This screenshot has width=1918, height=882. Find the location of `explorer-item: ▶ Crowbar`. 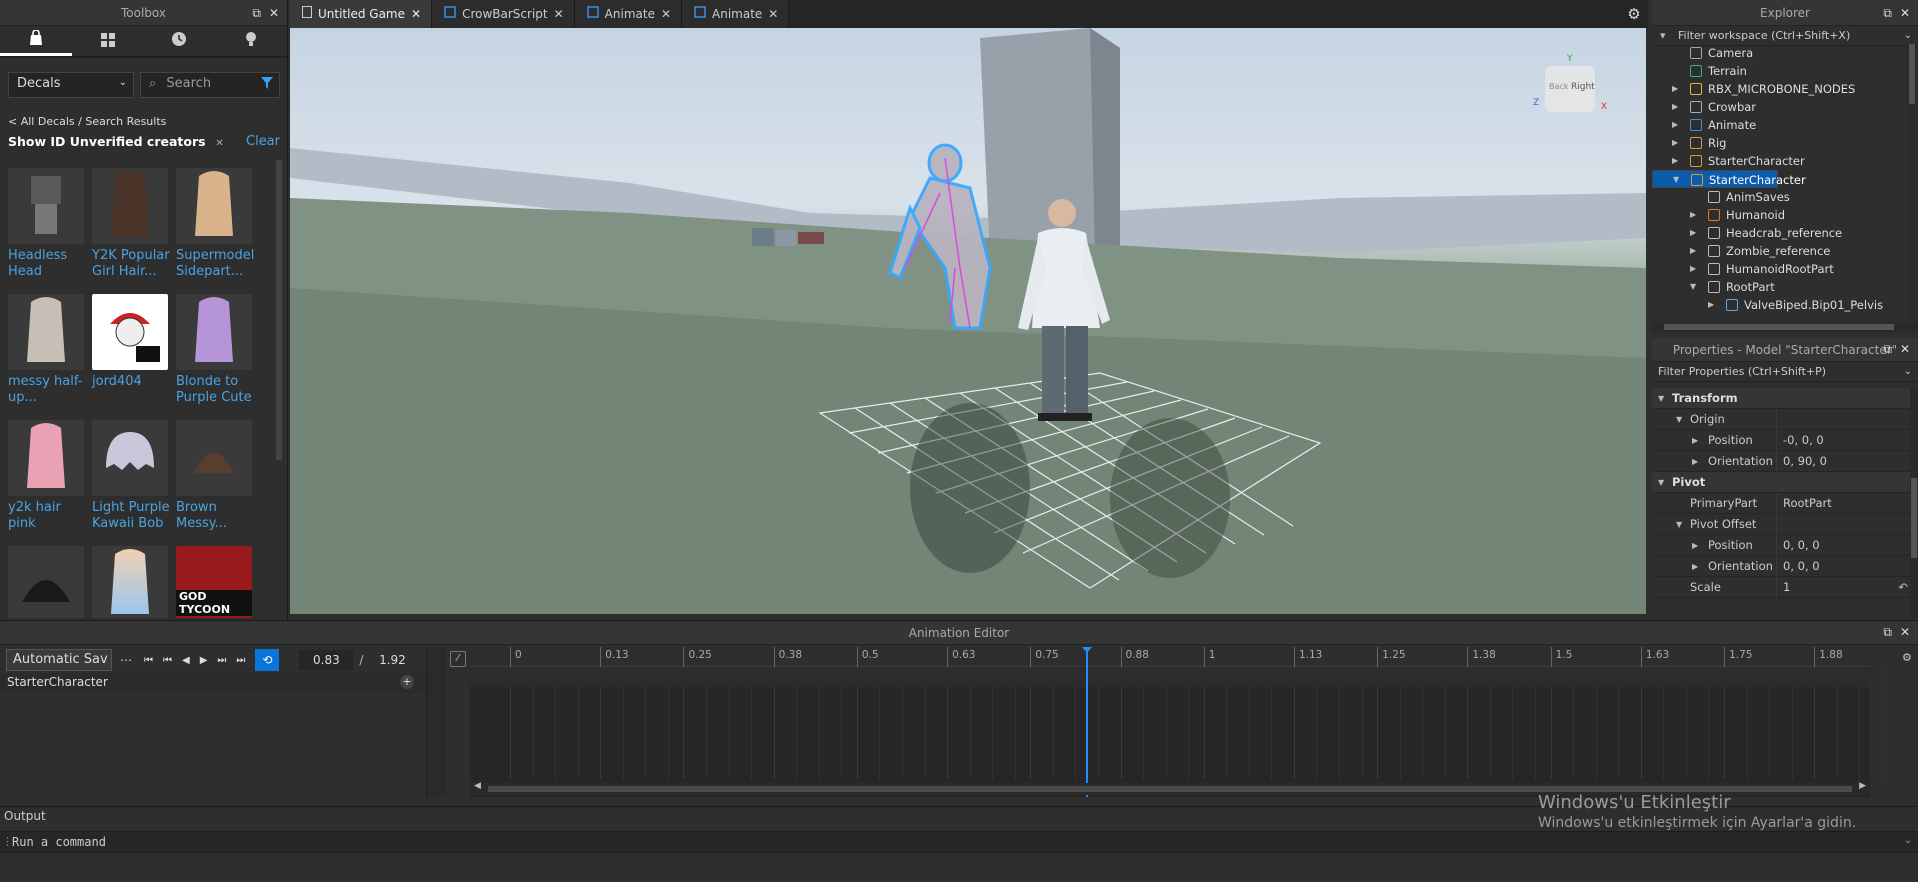

explorer-item: ▶ Crowbar is located at coordinates (1785, 107).